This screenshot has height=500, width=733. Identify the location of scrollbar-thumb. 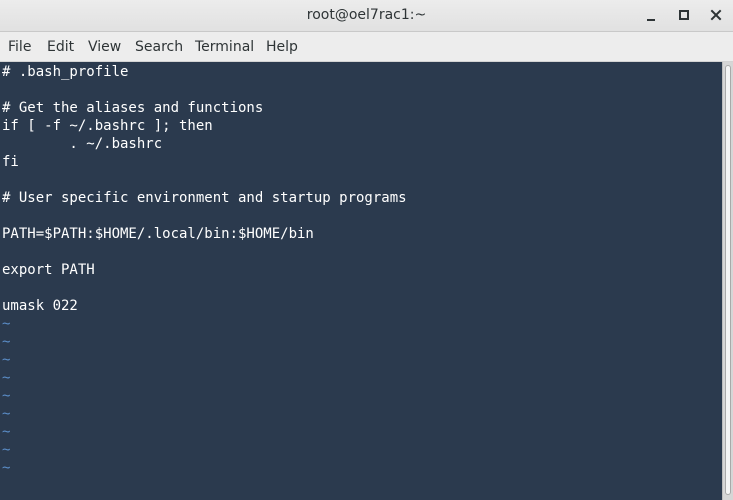
(728, 280).